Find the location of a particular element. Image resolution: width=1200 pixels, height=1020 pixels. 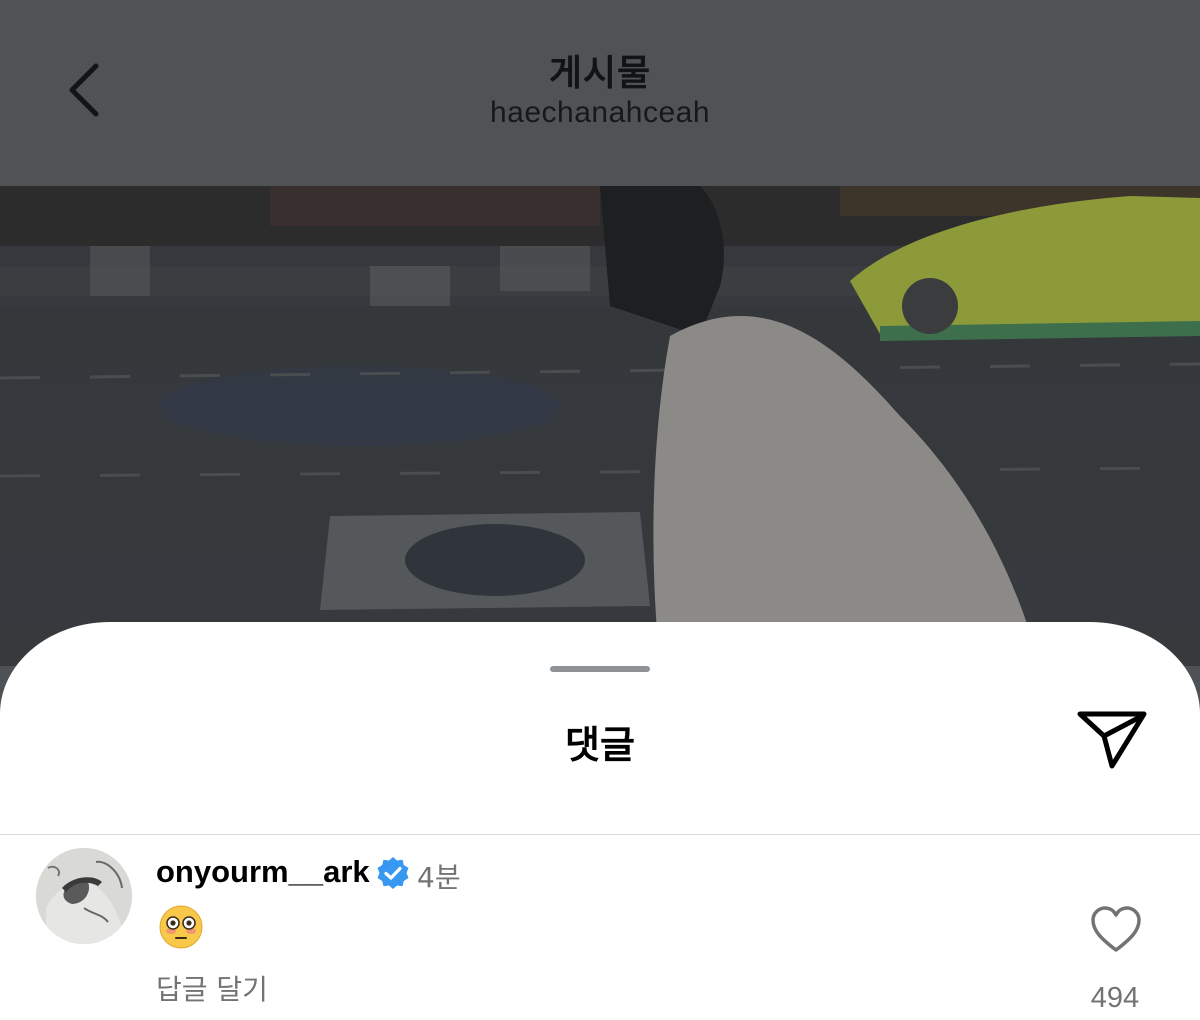

heart-outline-icon is located at coordinates (1116, 929).